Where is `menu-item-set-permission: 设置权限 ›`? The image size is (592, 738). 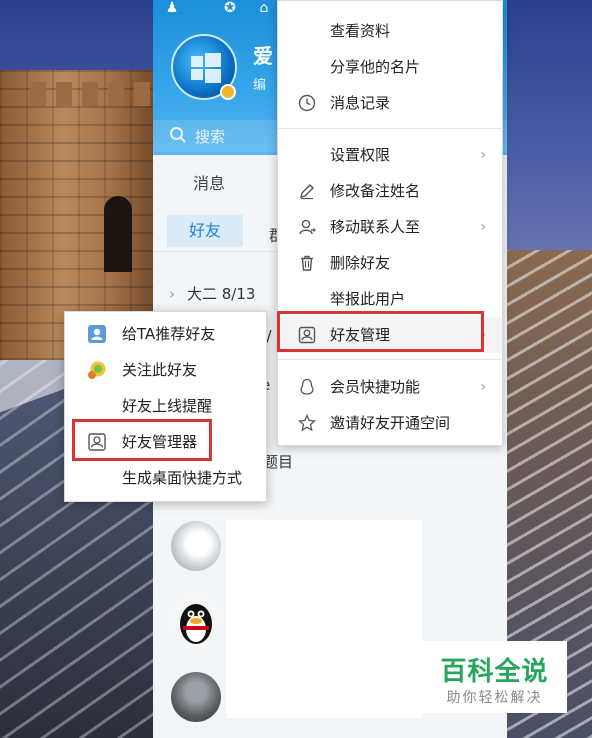
menu-item-set-permission: 设置权限 › is located at coordinates (390, 155).